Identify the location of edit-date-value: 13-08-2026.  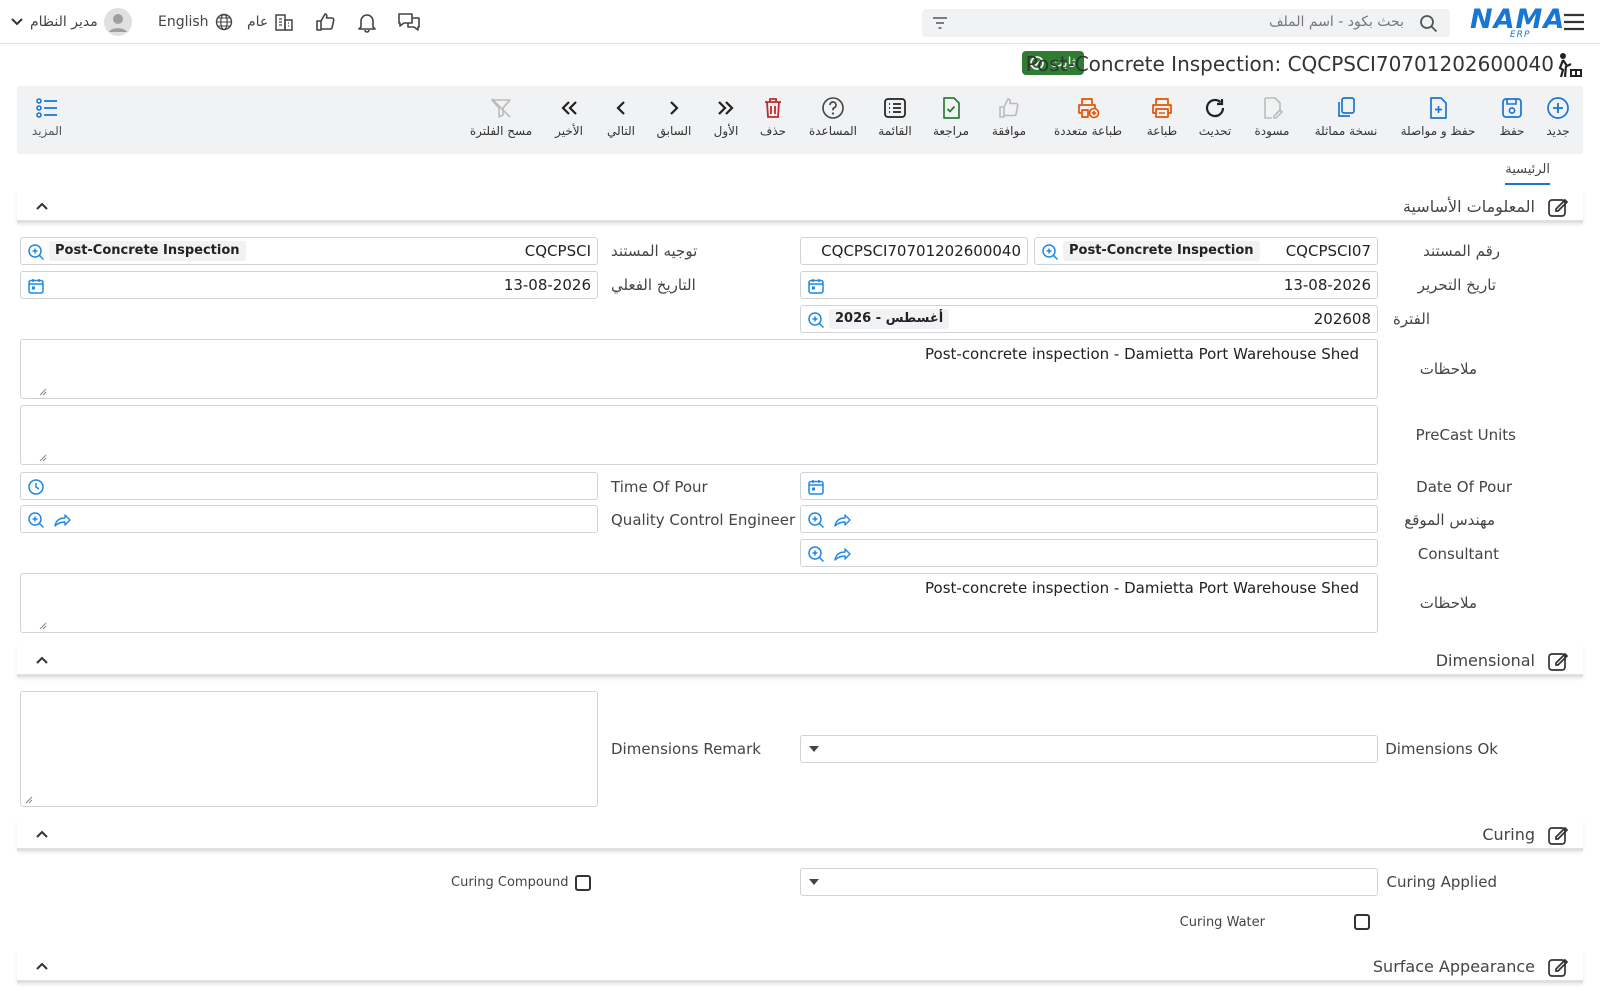
(1327, 285).